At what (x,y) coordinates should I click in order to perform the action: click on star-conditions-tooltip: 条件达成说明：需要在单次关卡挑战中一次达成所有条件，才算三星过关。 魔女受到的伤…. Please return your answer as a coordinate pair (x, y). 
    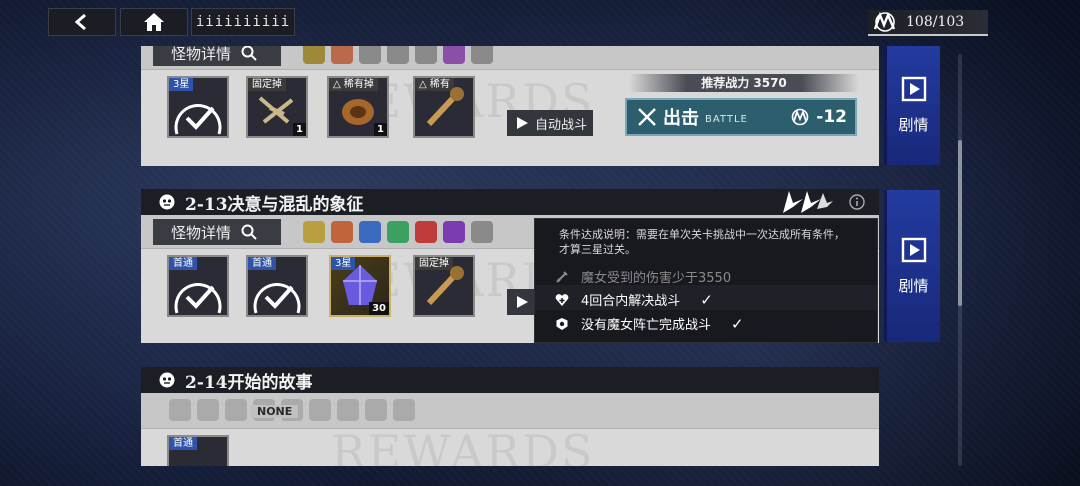
    Looking at the image, I should click on (706, 280).